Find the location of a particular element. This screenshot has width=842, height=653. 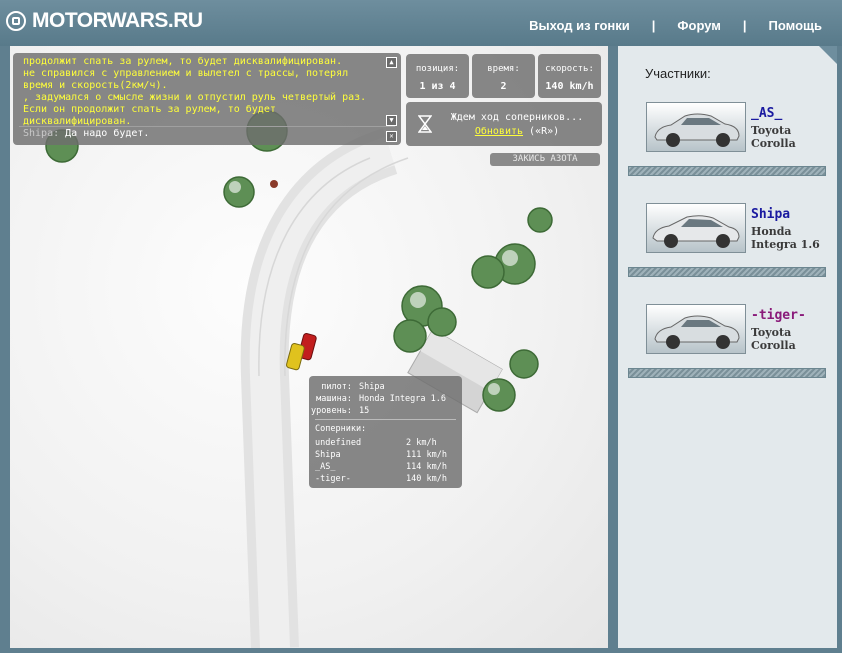

rival-name: Shipa is located at coordinates (328, 455).